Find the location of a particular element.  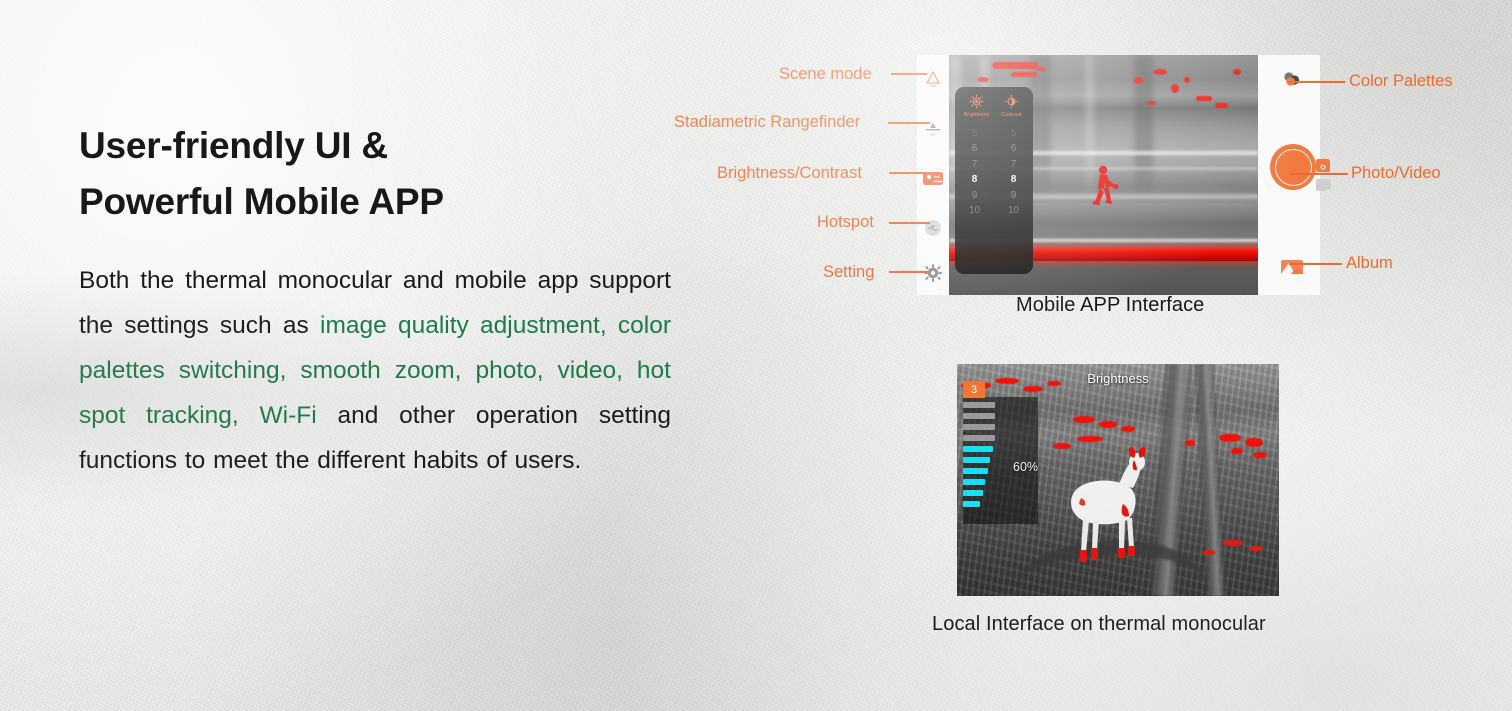

gear-icon is located at coordinates (933, 273).